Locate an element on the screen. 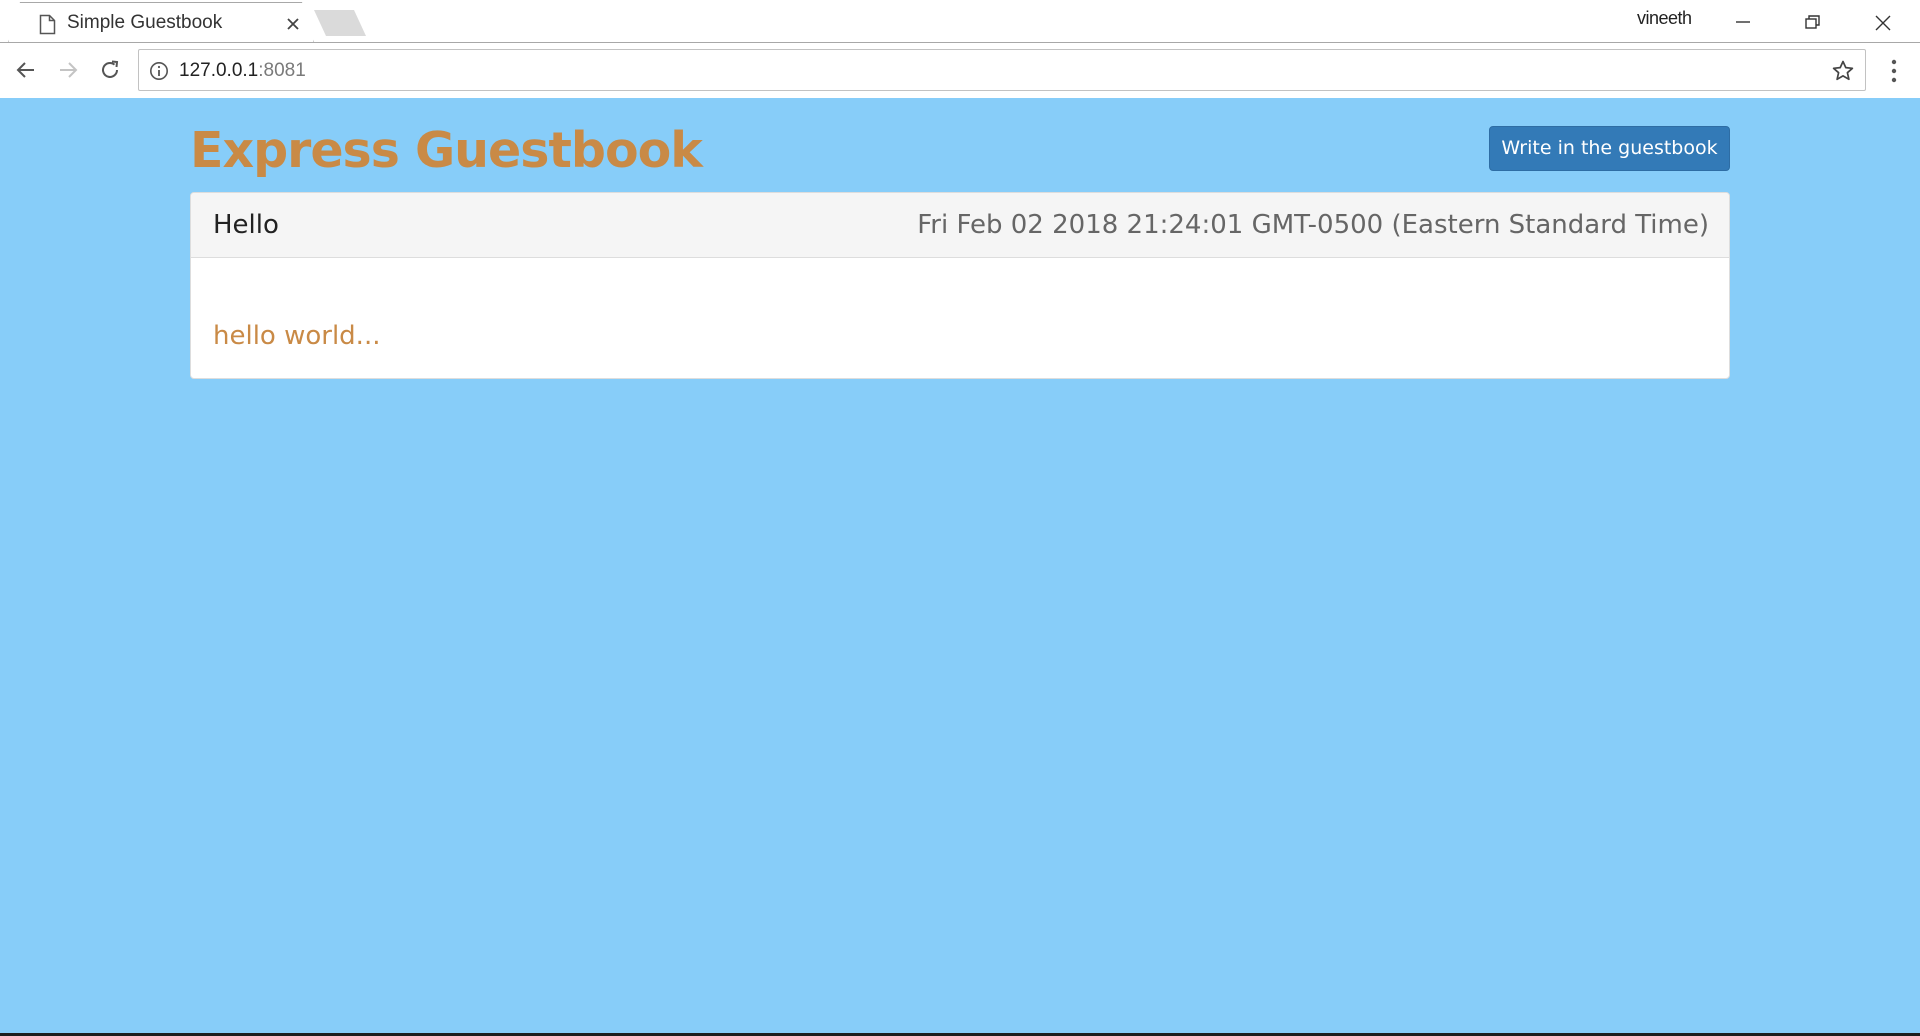 The height and width of the screenshot is (1036, 1920). reload-icon is located at coordinates (110, 69).